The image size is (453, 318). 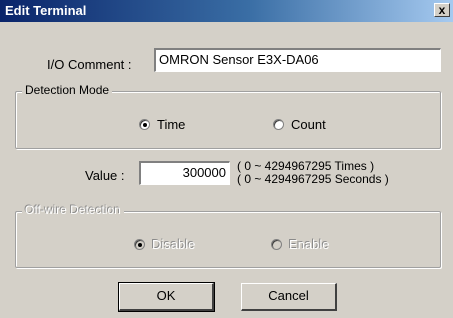 I want to click on radio-count-label: Count, so click(x=308, y=124).